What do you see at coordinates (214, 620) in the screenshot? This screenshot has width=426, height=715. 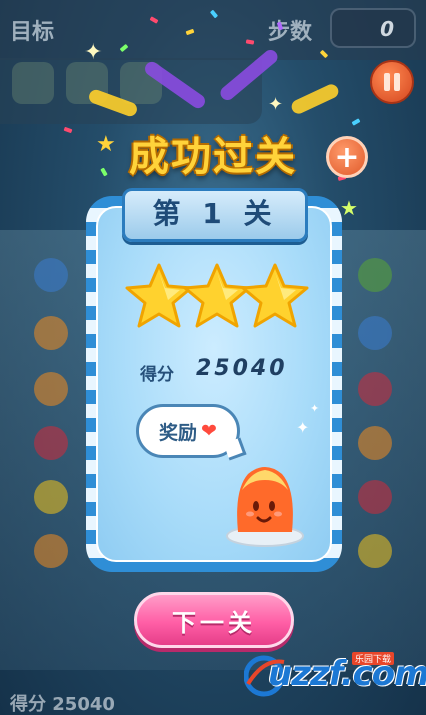 I see `next-level-button: 下一关` at bounding box center [214, 620].